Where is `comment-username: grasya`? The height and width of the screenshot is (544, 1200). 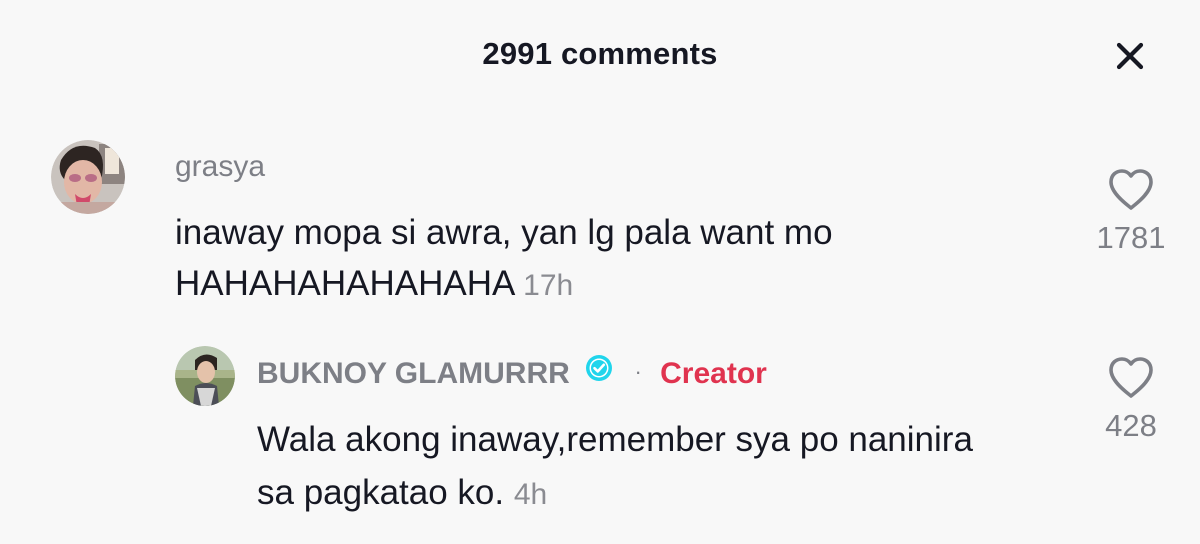 comment-username: grasya is located at coordinates (220, 167).